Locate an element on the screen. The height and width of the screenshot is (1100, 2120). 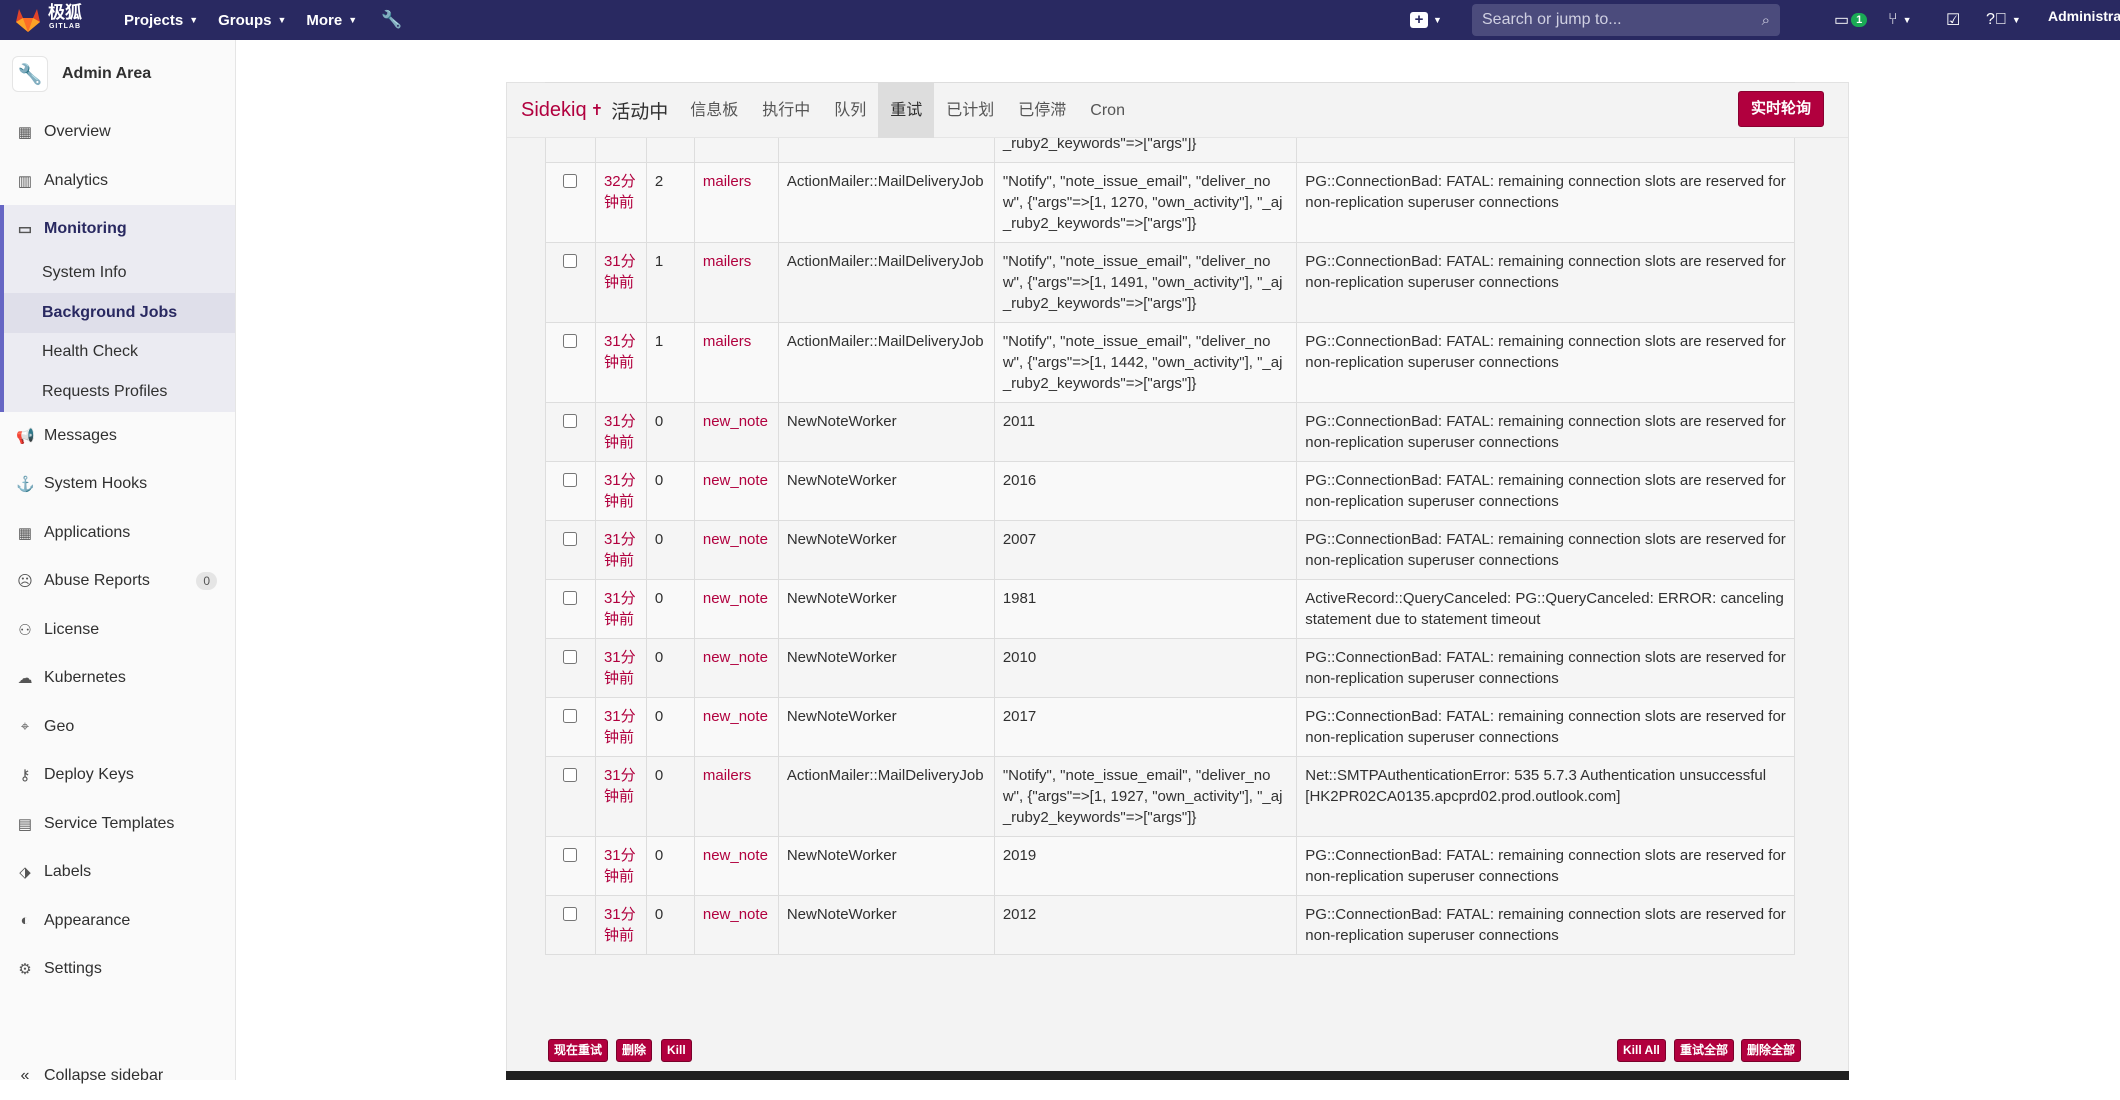
issues-count-badge: 1 is located at coordinates (1859, 20).